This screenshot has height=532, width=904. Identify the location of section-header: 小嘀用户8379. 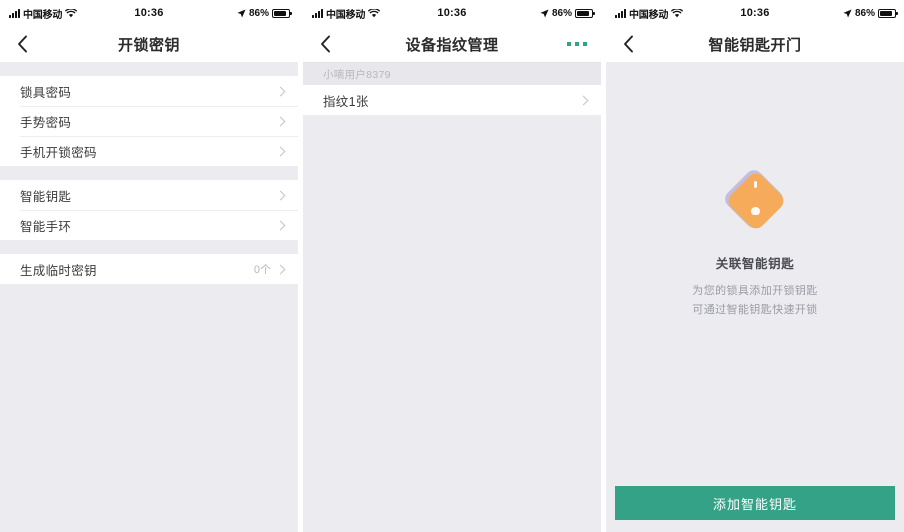
(452, 74).